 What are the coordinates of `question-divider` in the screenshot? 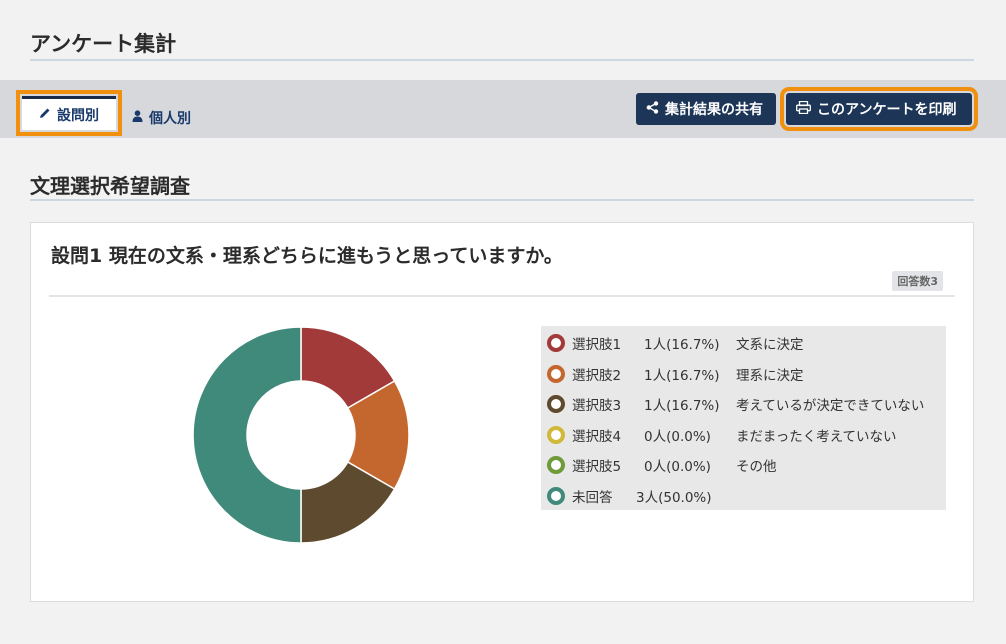 It's located at (502, 296).